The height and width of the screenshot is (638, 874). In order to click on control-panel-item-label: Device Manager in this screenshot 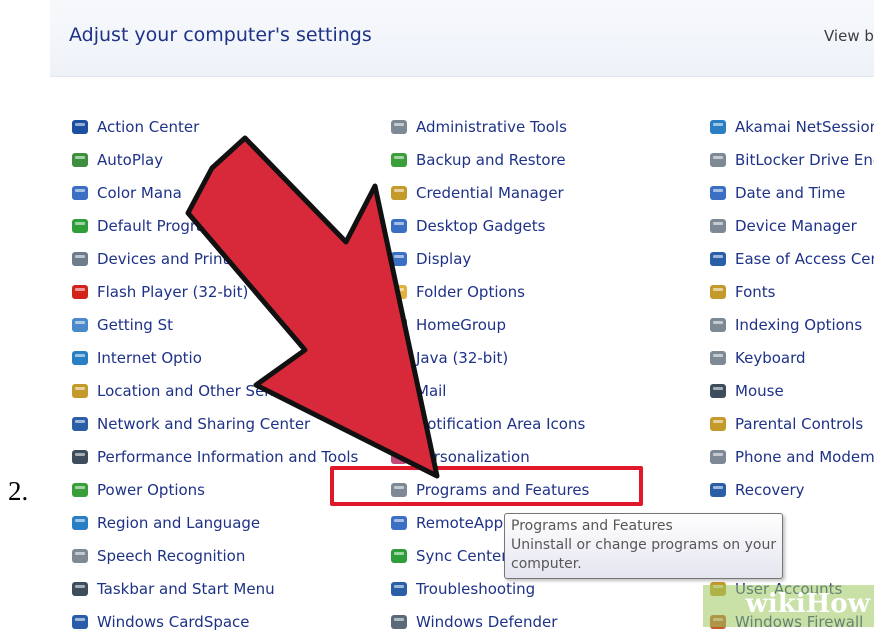, I will do `click(796, 225)`.